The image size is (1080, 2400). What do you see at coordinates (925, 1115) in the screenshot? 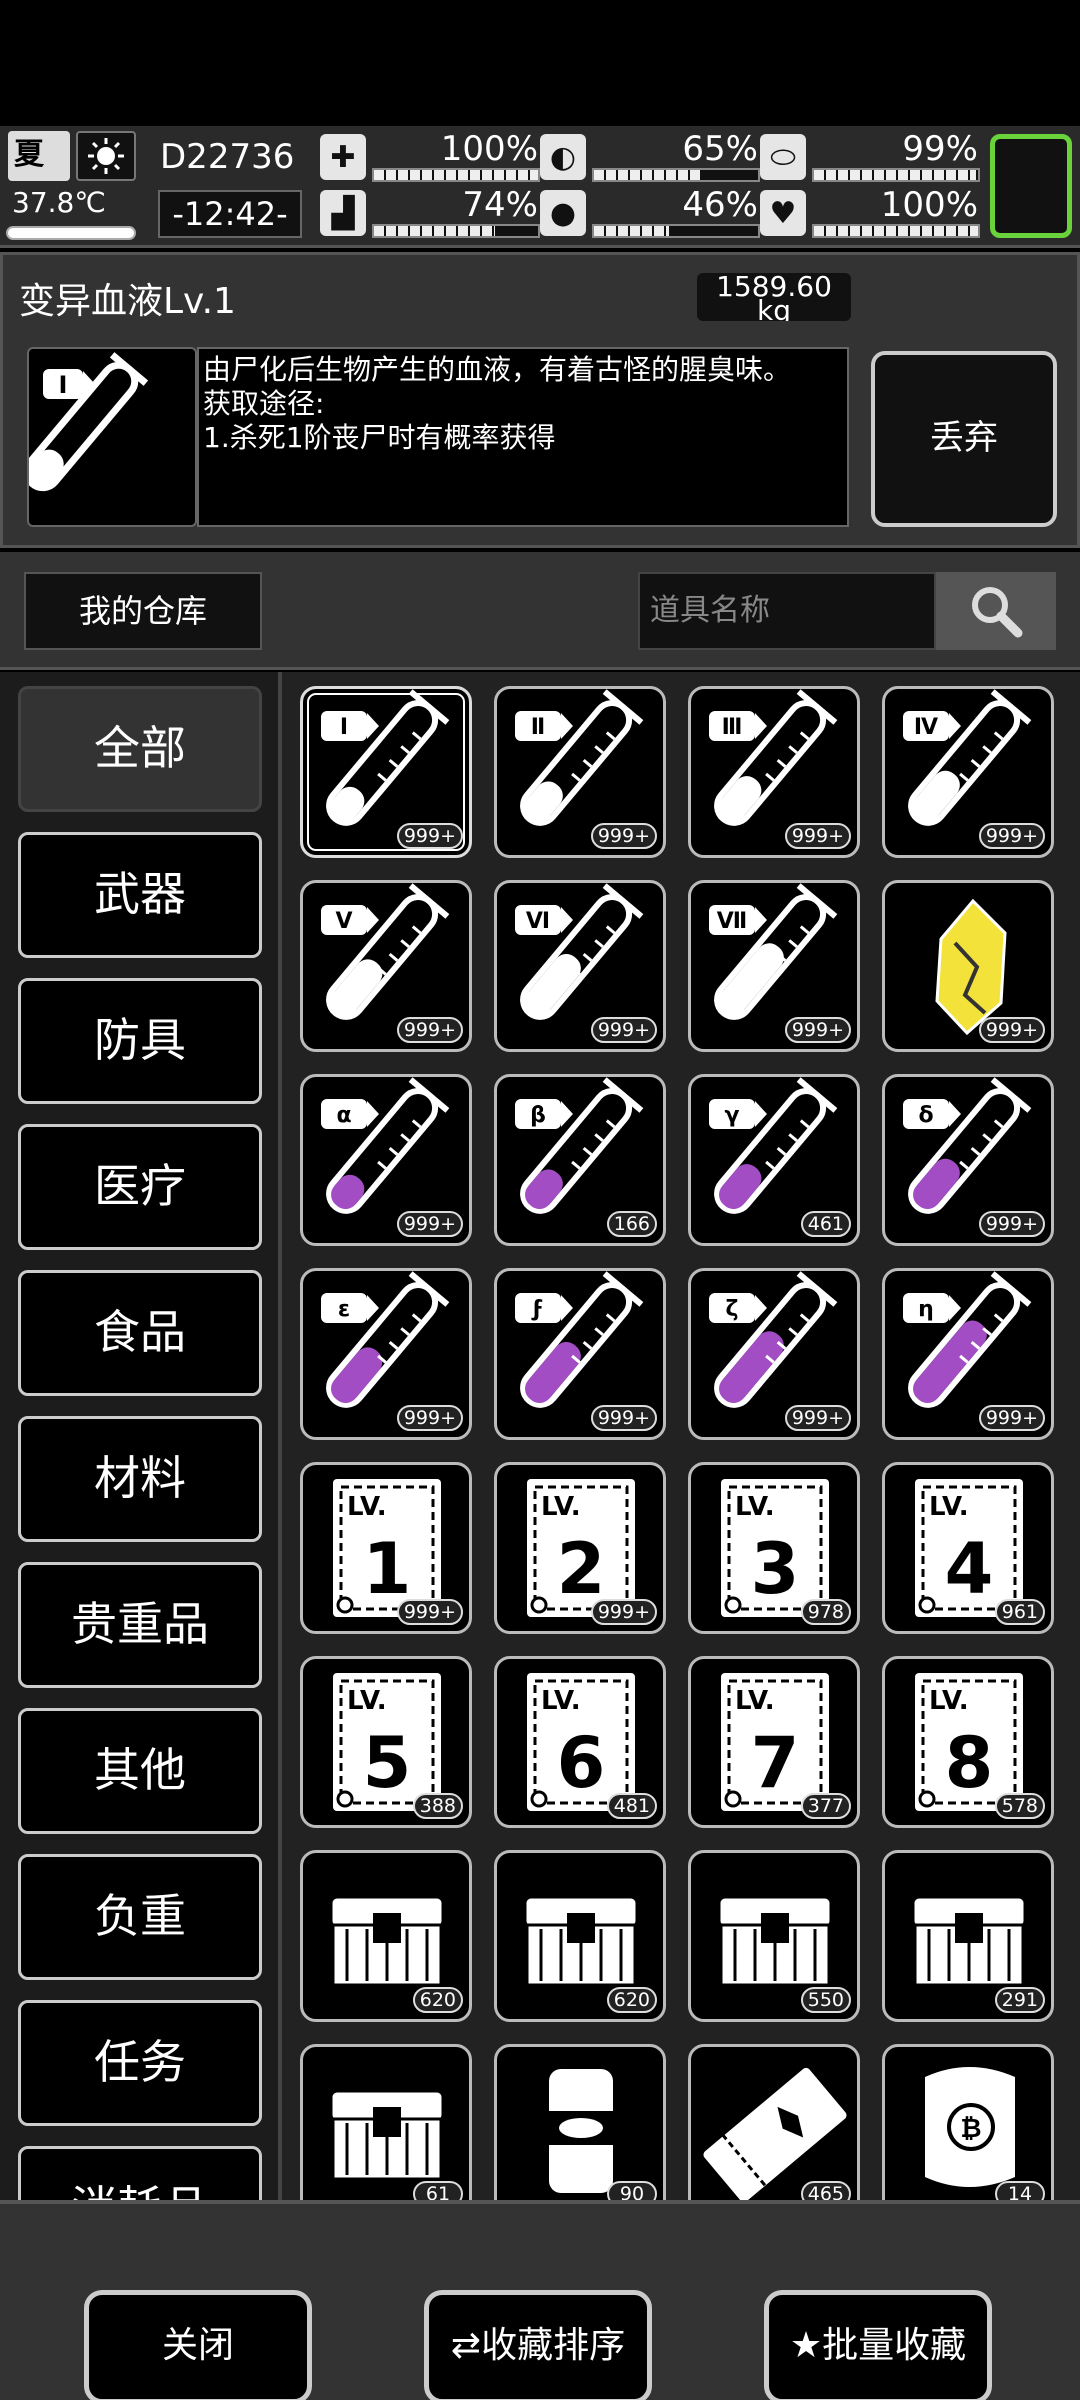
I see `tier-label: δ` at bounding box center [925, 1115].